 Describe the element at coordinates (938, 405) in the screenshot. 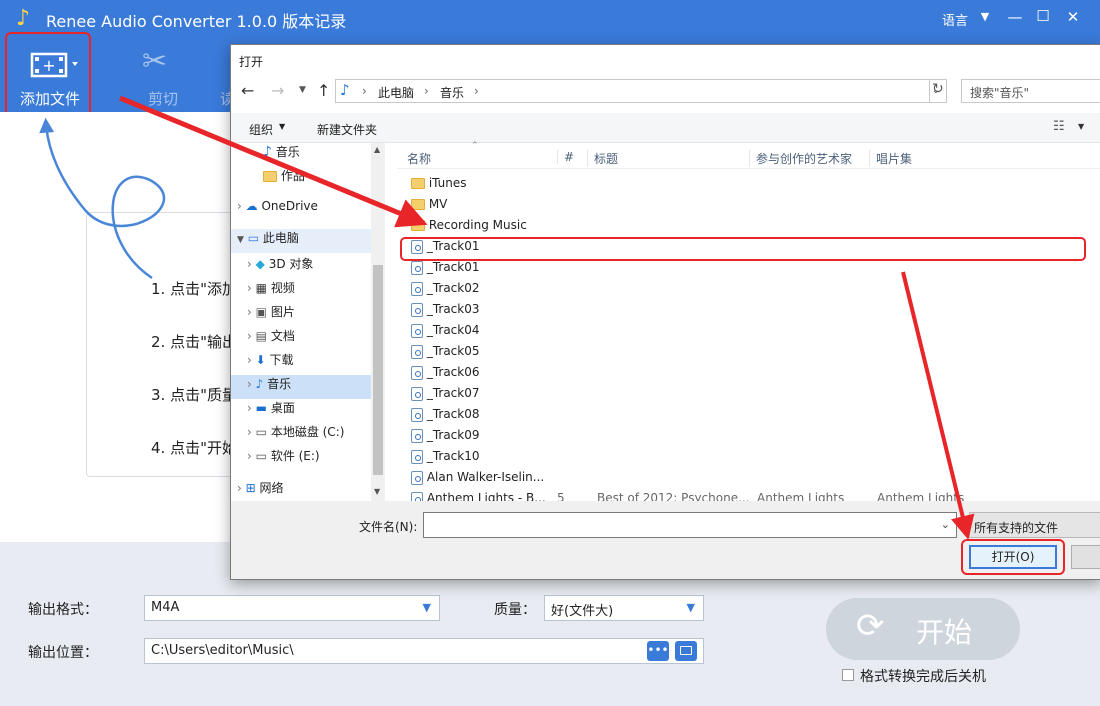

I see `red-arrow-to-open` at that location.